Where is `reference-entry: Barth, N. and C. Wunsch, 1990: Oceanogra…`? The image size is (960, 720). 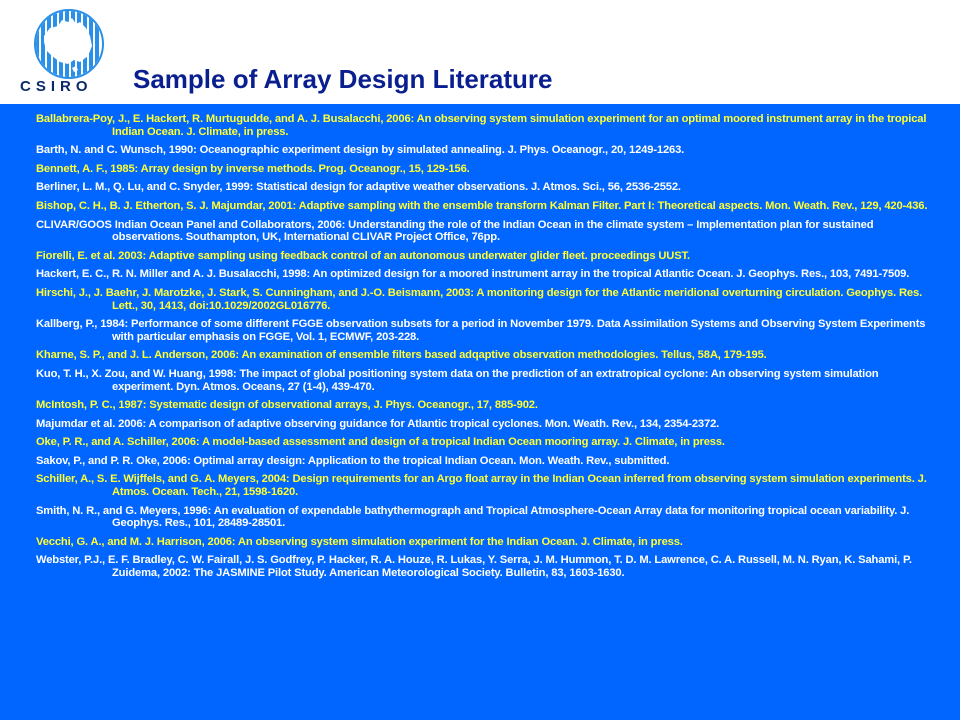 reference-entry: Barth, N. and C. Wunsch, 1990: Oceanogra… is located at coordinates (360, 150).